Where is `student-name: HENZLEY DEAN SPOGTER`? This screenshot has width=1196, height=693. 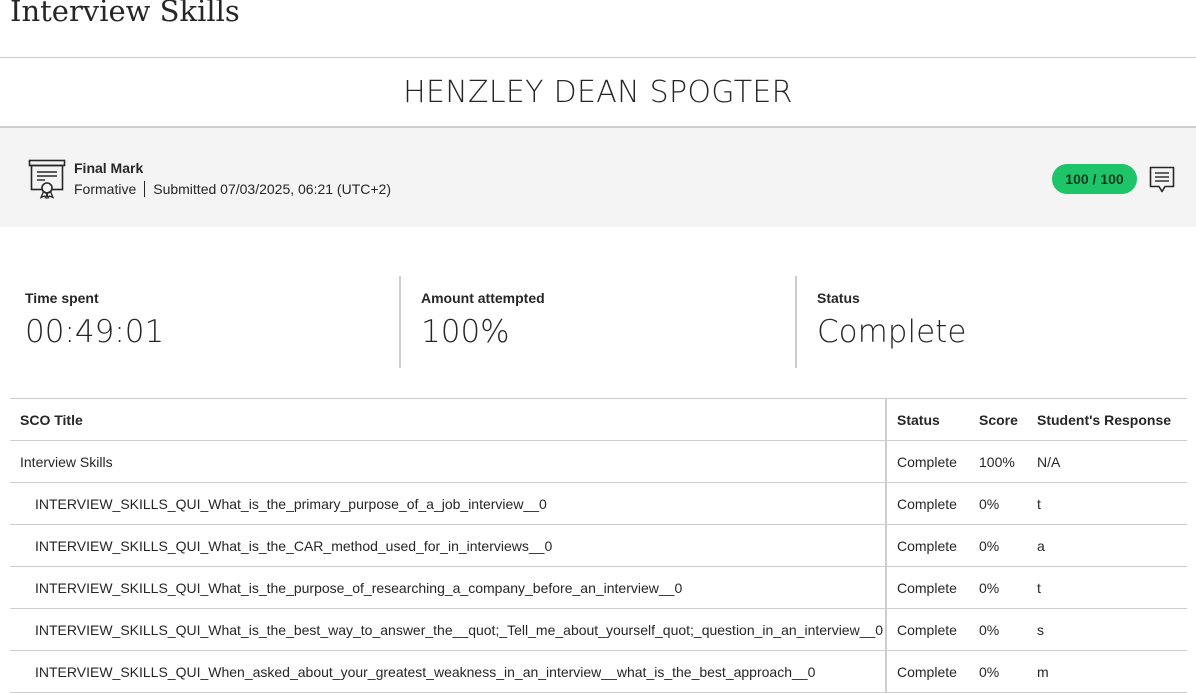
student-name: HENZLEY DEAN SPOGTER is located at coordinates (598, 92).